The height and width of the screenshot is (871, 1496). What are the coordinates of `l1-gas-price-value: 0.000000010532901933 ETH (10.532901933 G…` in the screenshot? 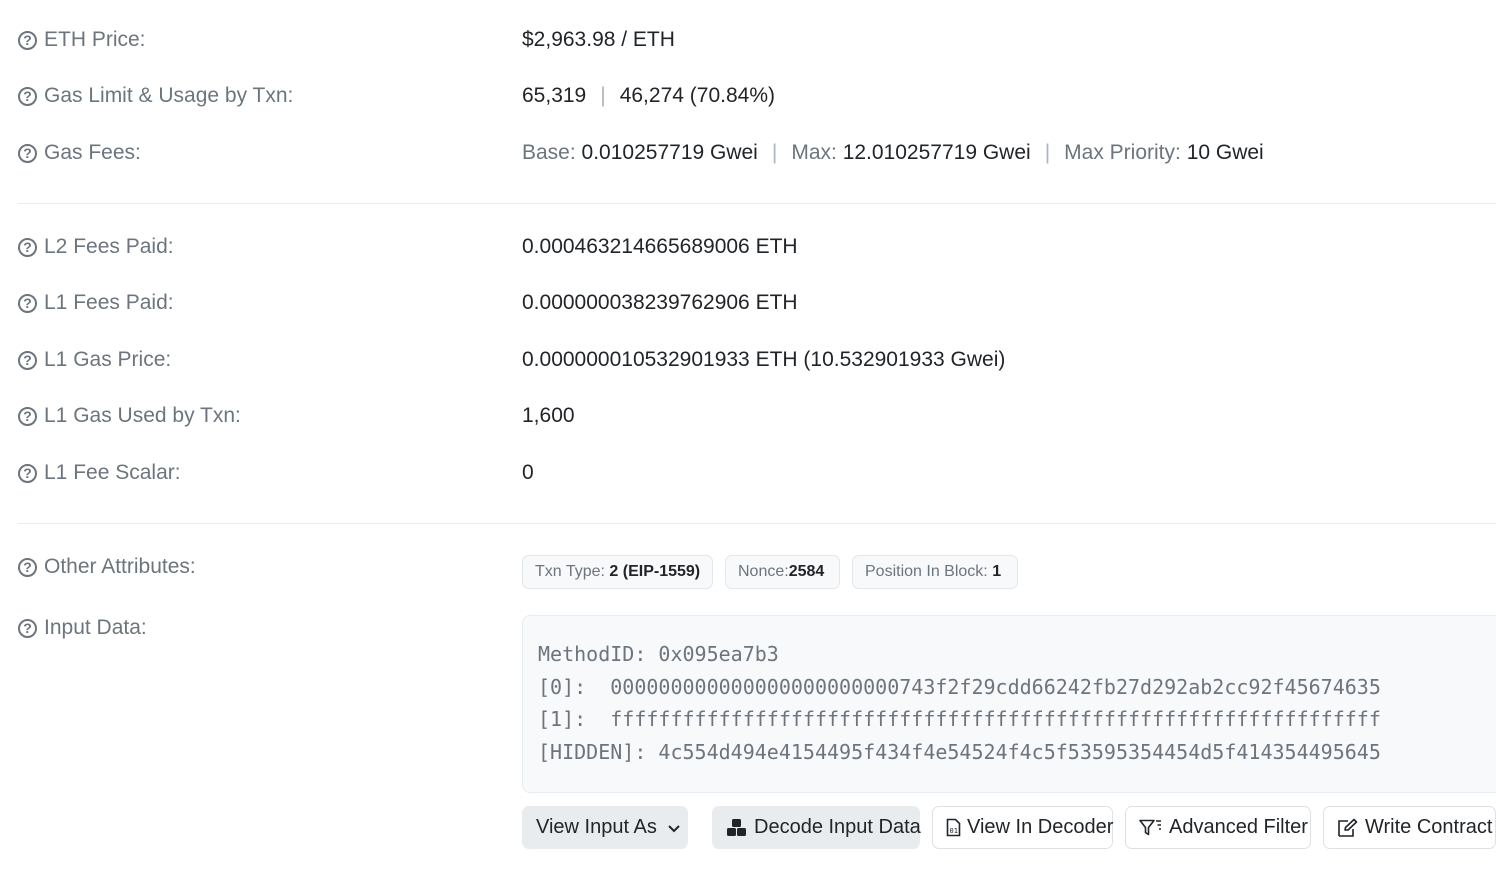 It's located at (764, 359).